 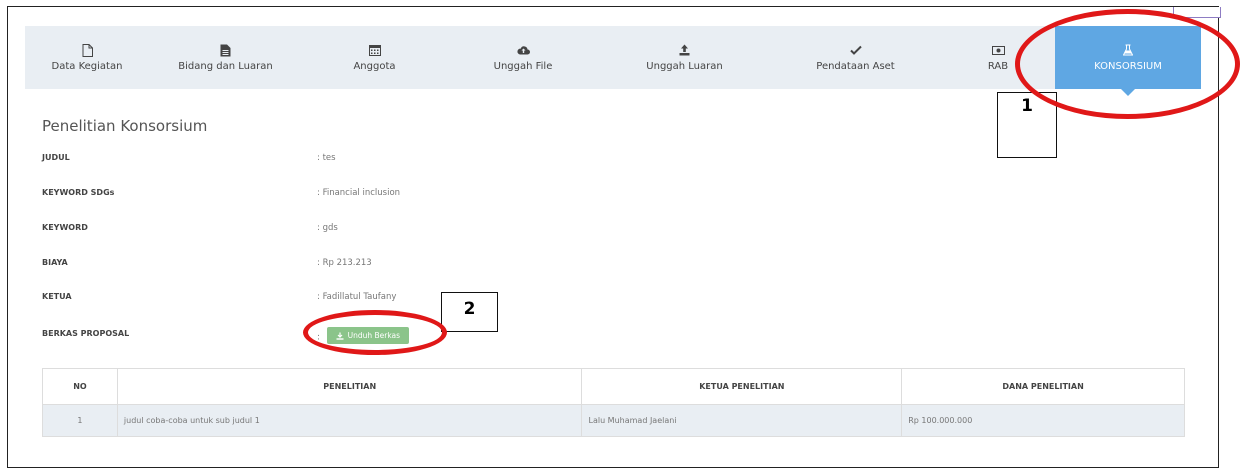 What do you see at coordinates (225, 66) in the screenshot?
I see `tab-label: Bidang dan Luaran` at bounding box center [225, 66].